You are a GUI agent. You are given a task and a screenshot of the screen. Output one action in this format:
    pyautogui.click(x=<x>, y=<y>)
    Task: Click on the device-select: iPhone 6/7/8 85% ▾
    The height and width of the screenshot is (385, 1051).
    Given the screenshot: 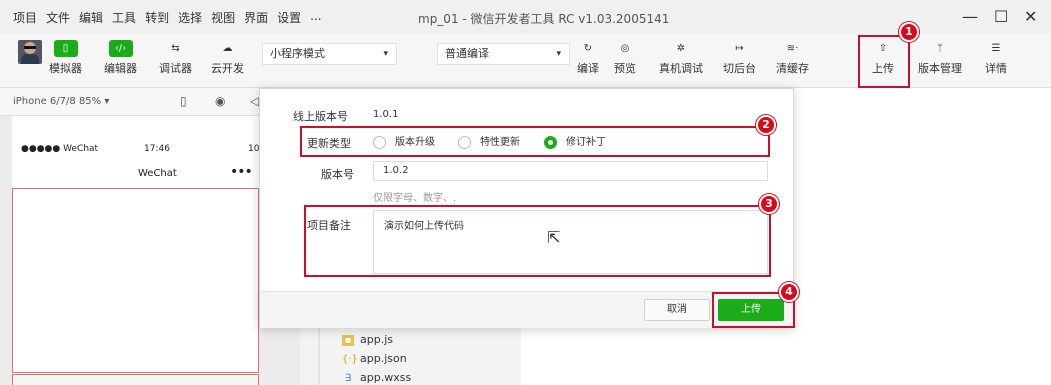 What is the action you would take?
    pyautogui.click(x=61, y=101)
    